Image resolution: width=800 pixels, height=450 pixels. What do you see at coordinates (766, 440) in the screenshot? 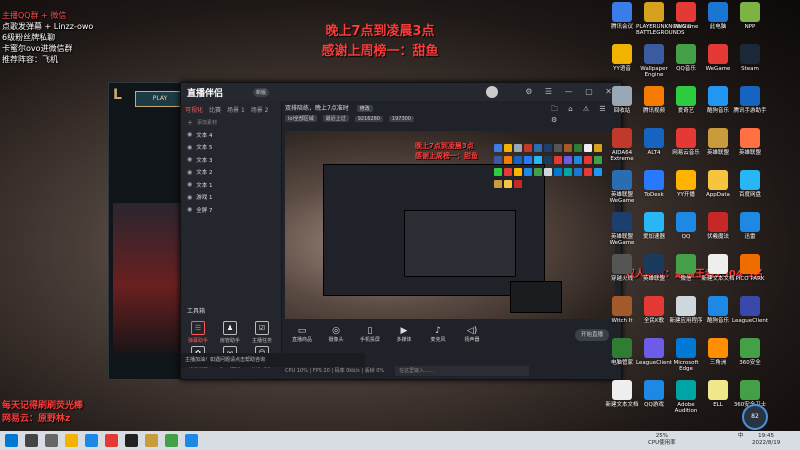
I see `clock: 19:45 2022/8/19` at bounding box center [766, 440].